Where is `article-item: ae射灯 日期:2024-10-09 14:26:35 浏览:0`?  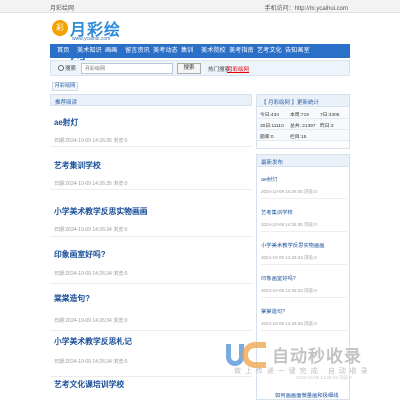
article-item: ae射灯 日期:2024-10-09 14:26:35 浏览:0 is located at coordinates (151, 127).